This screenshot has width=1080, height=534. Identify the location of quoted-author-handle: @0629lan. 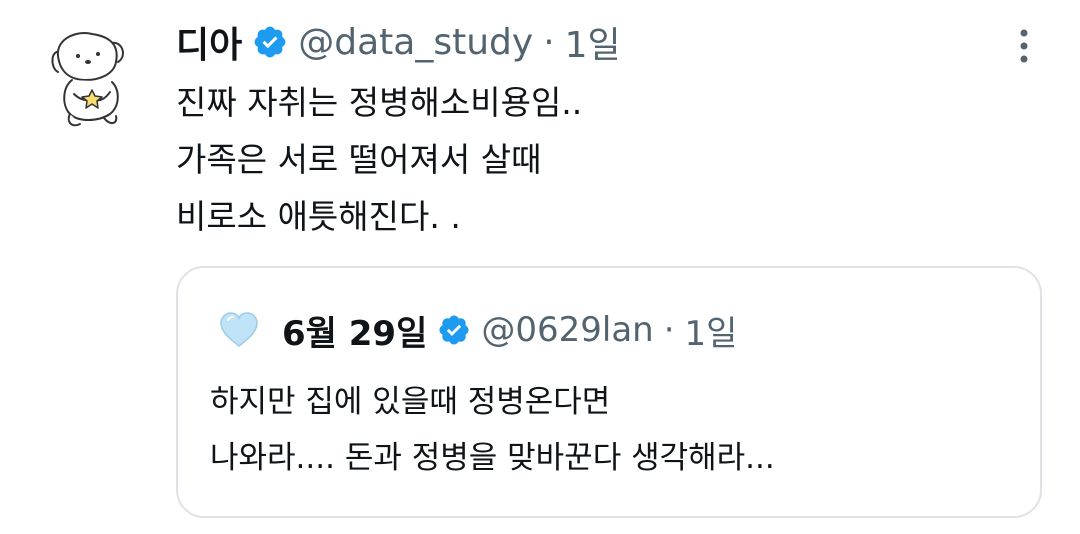
(567, 330).